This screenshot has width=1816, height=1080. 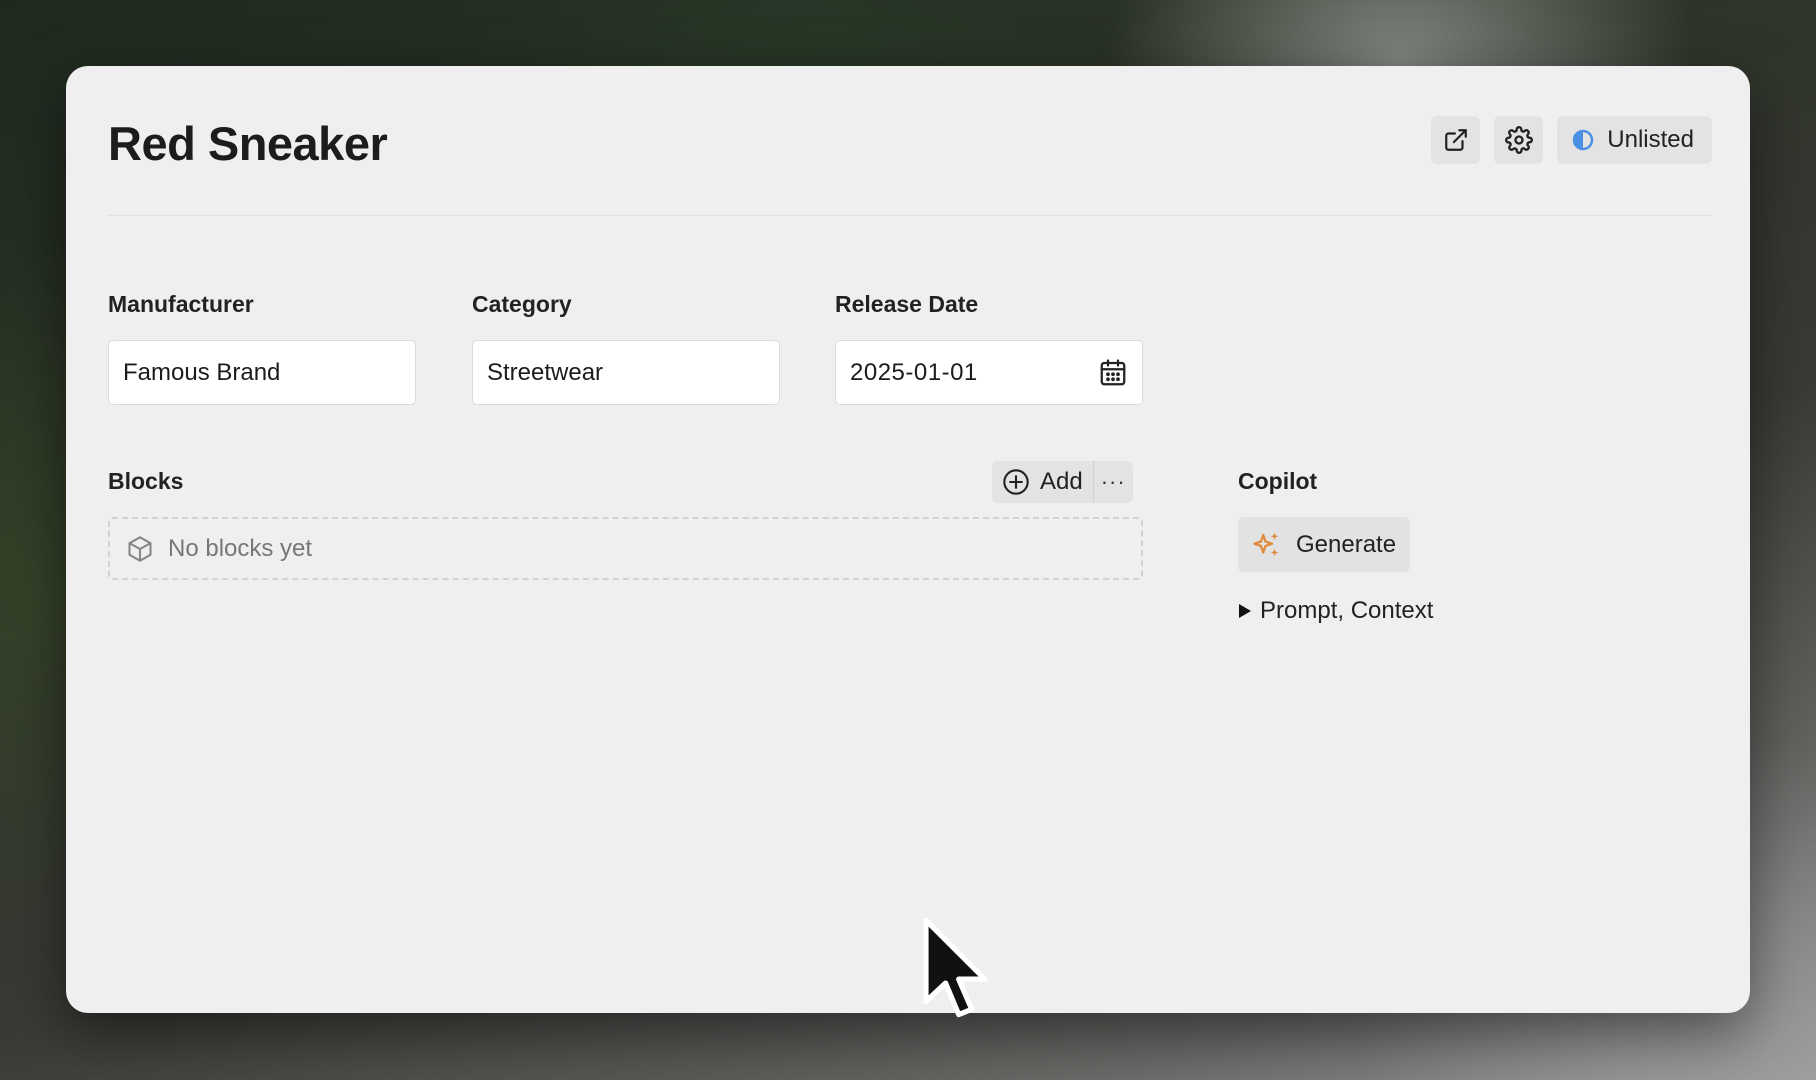 I want to click on mouse-cursor-icon, so click(x=955, y=967).